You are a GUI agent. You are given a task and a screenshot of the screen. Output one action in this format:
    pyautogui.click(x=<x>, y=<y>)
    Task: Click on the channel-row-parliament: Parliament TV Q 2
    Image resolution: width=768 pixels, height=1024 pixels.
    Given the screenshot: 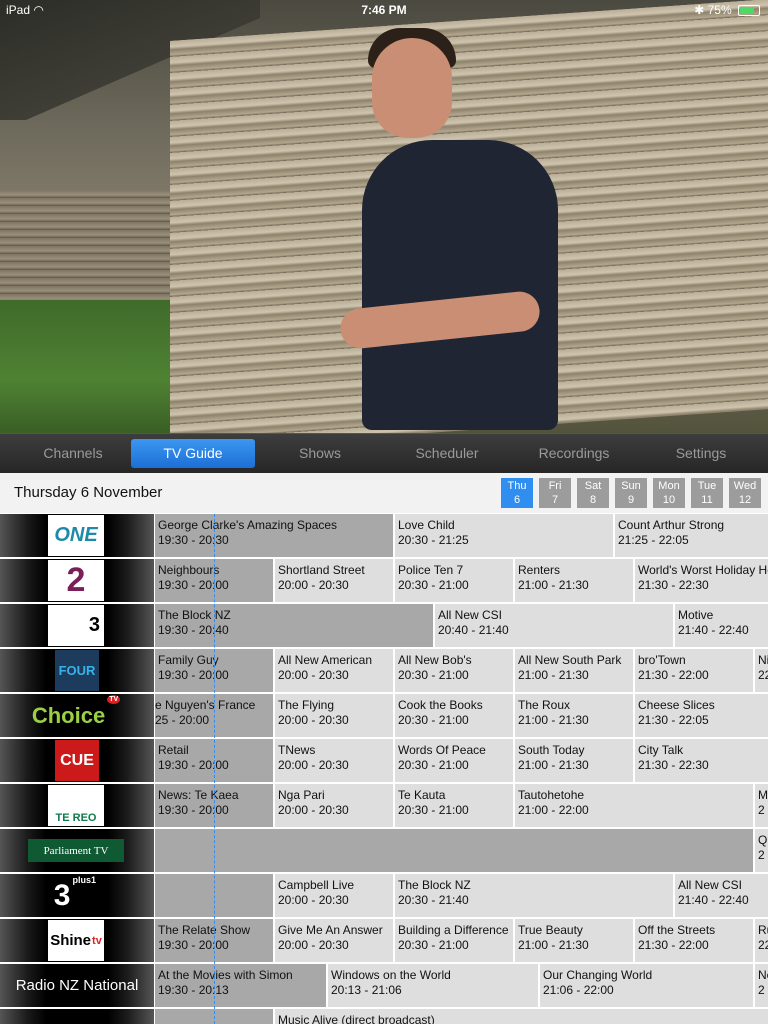 What is the action you would take?
    pyautogui.click(x=384, y=851)
    